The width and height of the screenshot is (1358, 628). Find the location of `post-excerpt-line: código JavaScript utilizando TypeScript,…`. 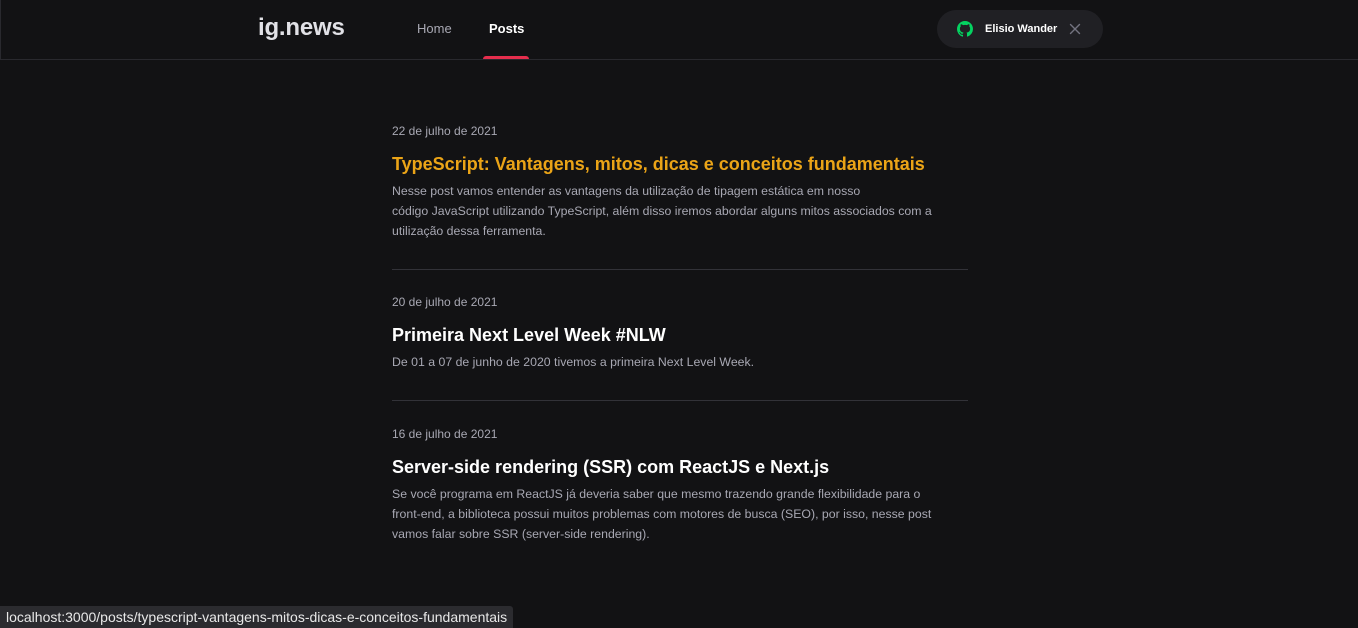

post-excerpt-line: código JavaScript utilizando TypeScript,… is located at coordinates (662, 211).